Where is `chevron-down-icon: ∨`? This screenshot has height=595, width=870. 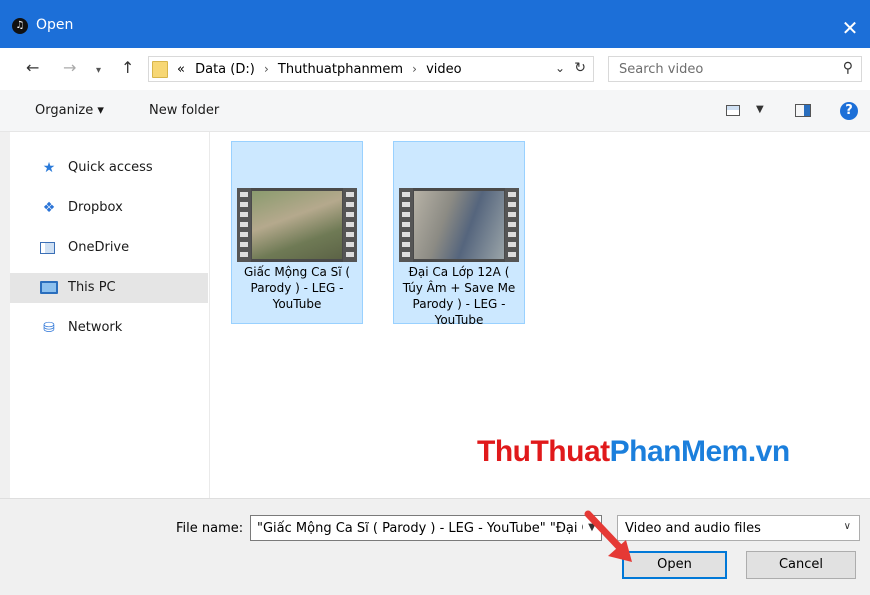
chevron-down-icon: ∨ is located at coordinates (847, 526).